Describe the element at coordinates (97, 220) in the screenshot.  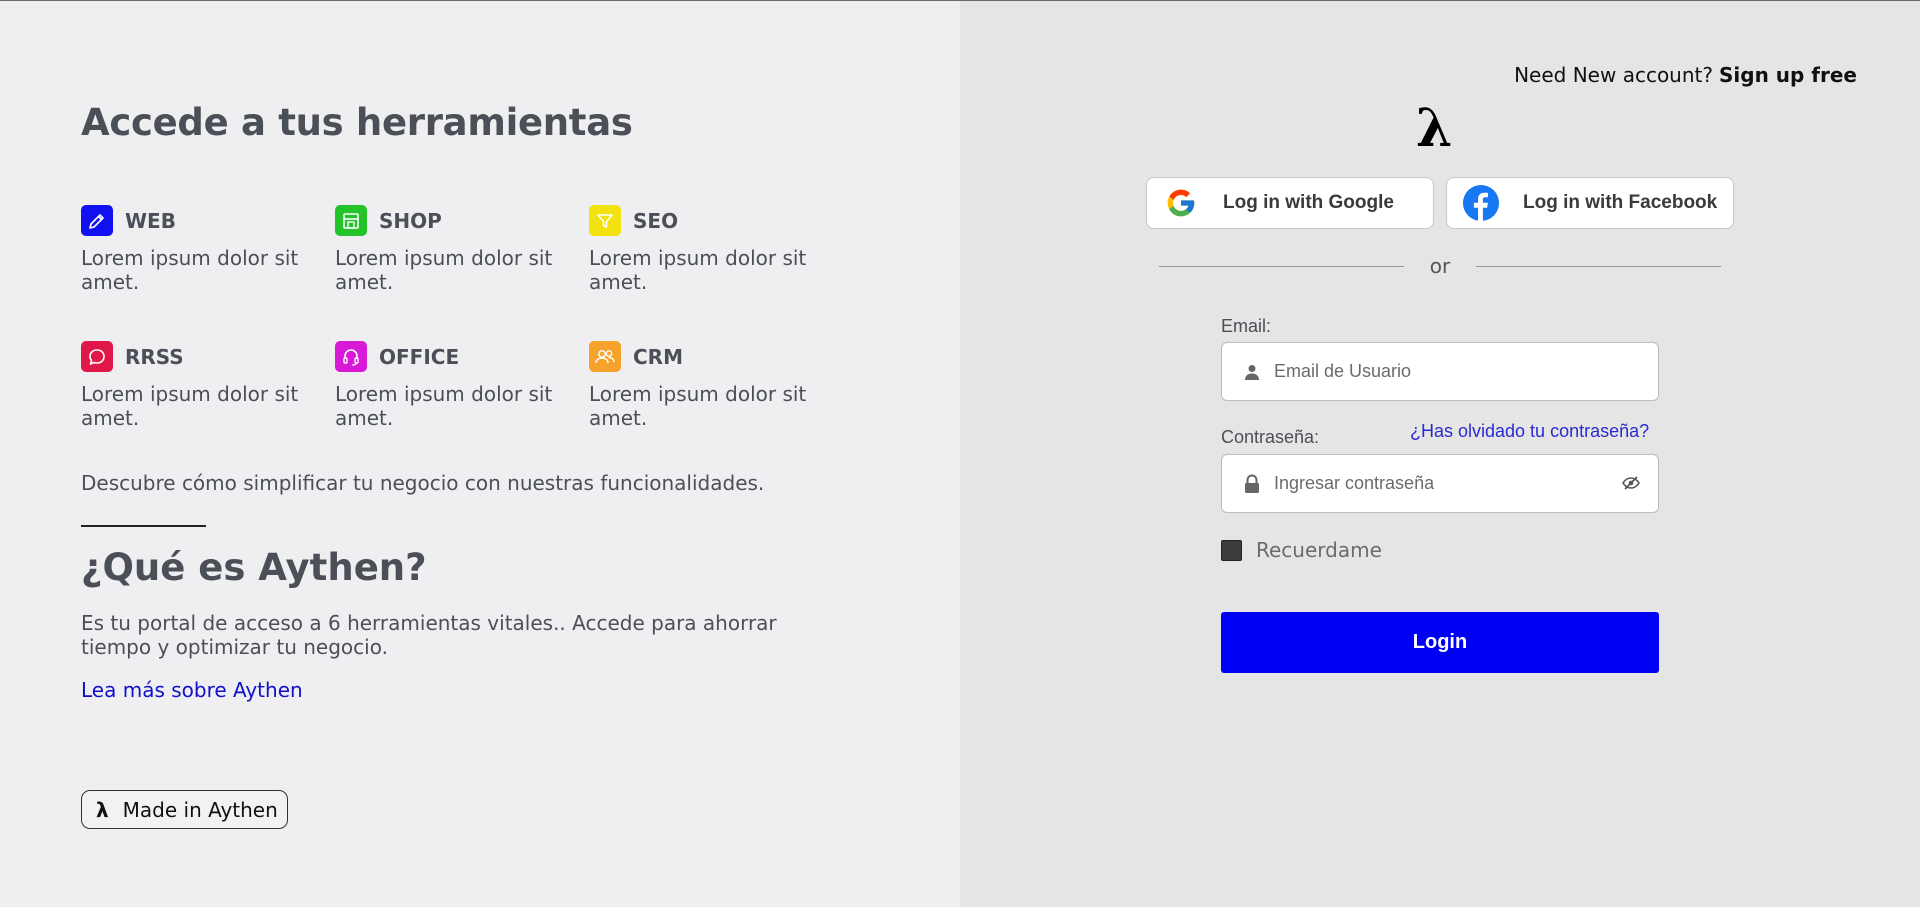
I see `pencil-icon` at that location.